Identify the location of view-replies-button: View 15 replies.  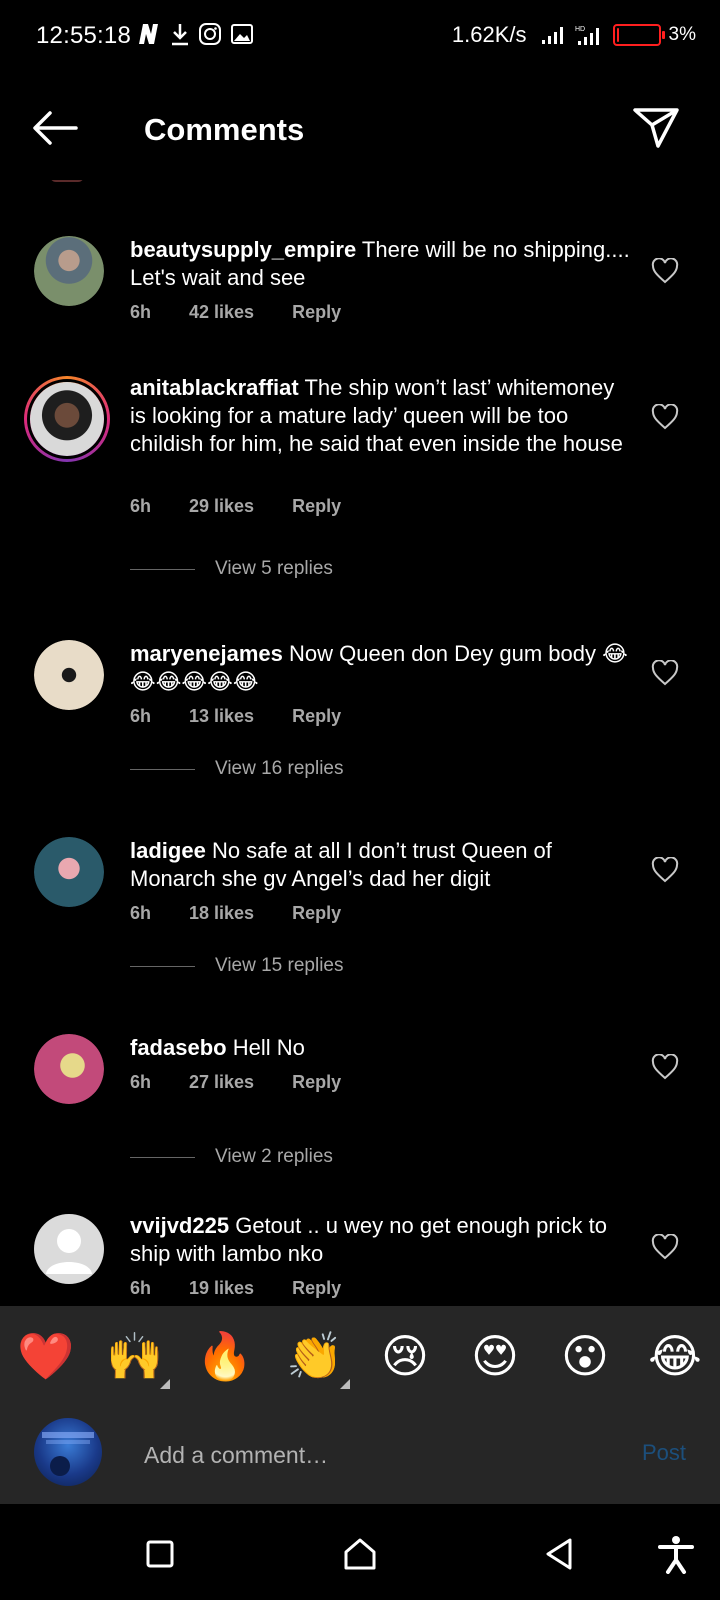
(237, 966).